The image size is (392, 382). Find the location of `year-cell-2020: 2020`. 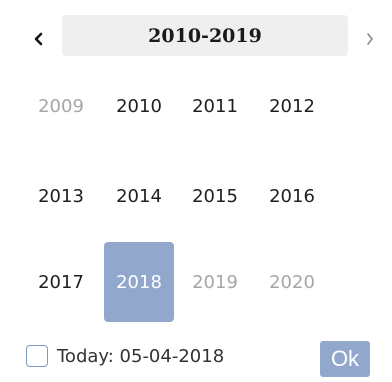

year-cell-2020: 2020 is located at coordinates (292, 282).